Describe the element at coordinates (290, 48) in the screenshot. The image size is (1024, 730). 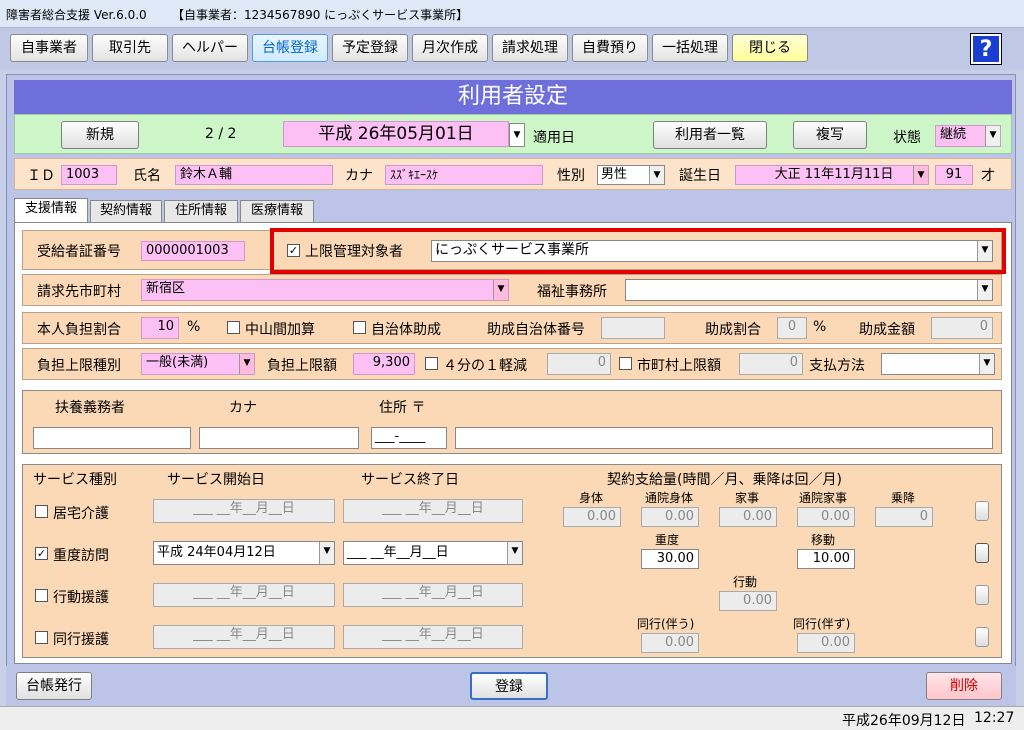
I see `toolbar-button-ledger: 台帳登録` at that location.